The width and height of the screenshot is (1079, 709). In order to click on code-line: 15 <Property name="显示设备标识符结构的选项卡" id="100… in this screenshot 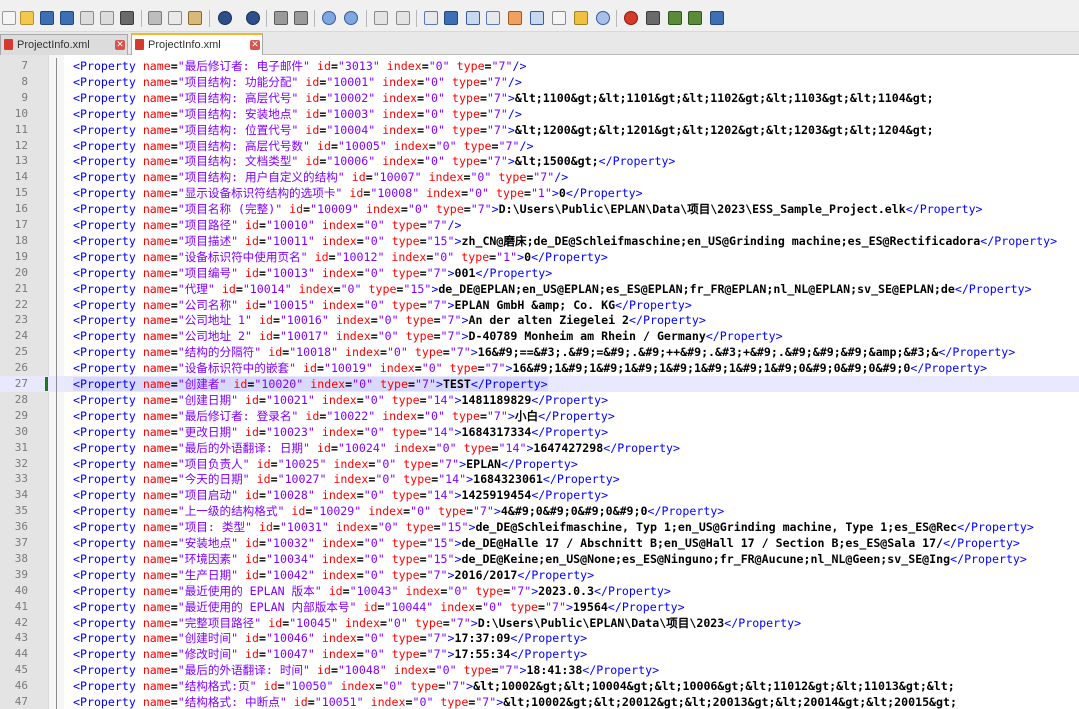, I will do `click(539, 193)`.